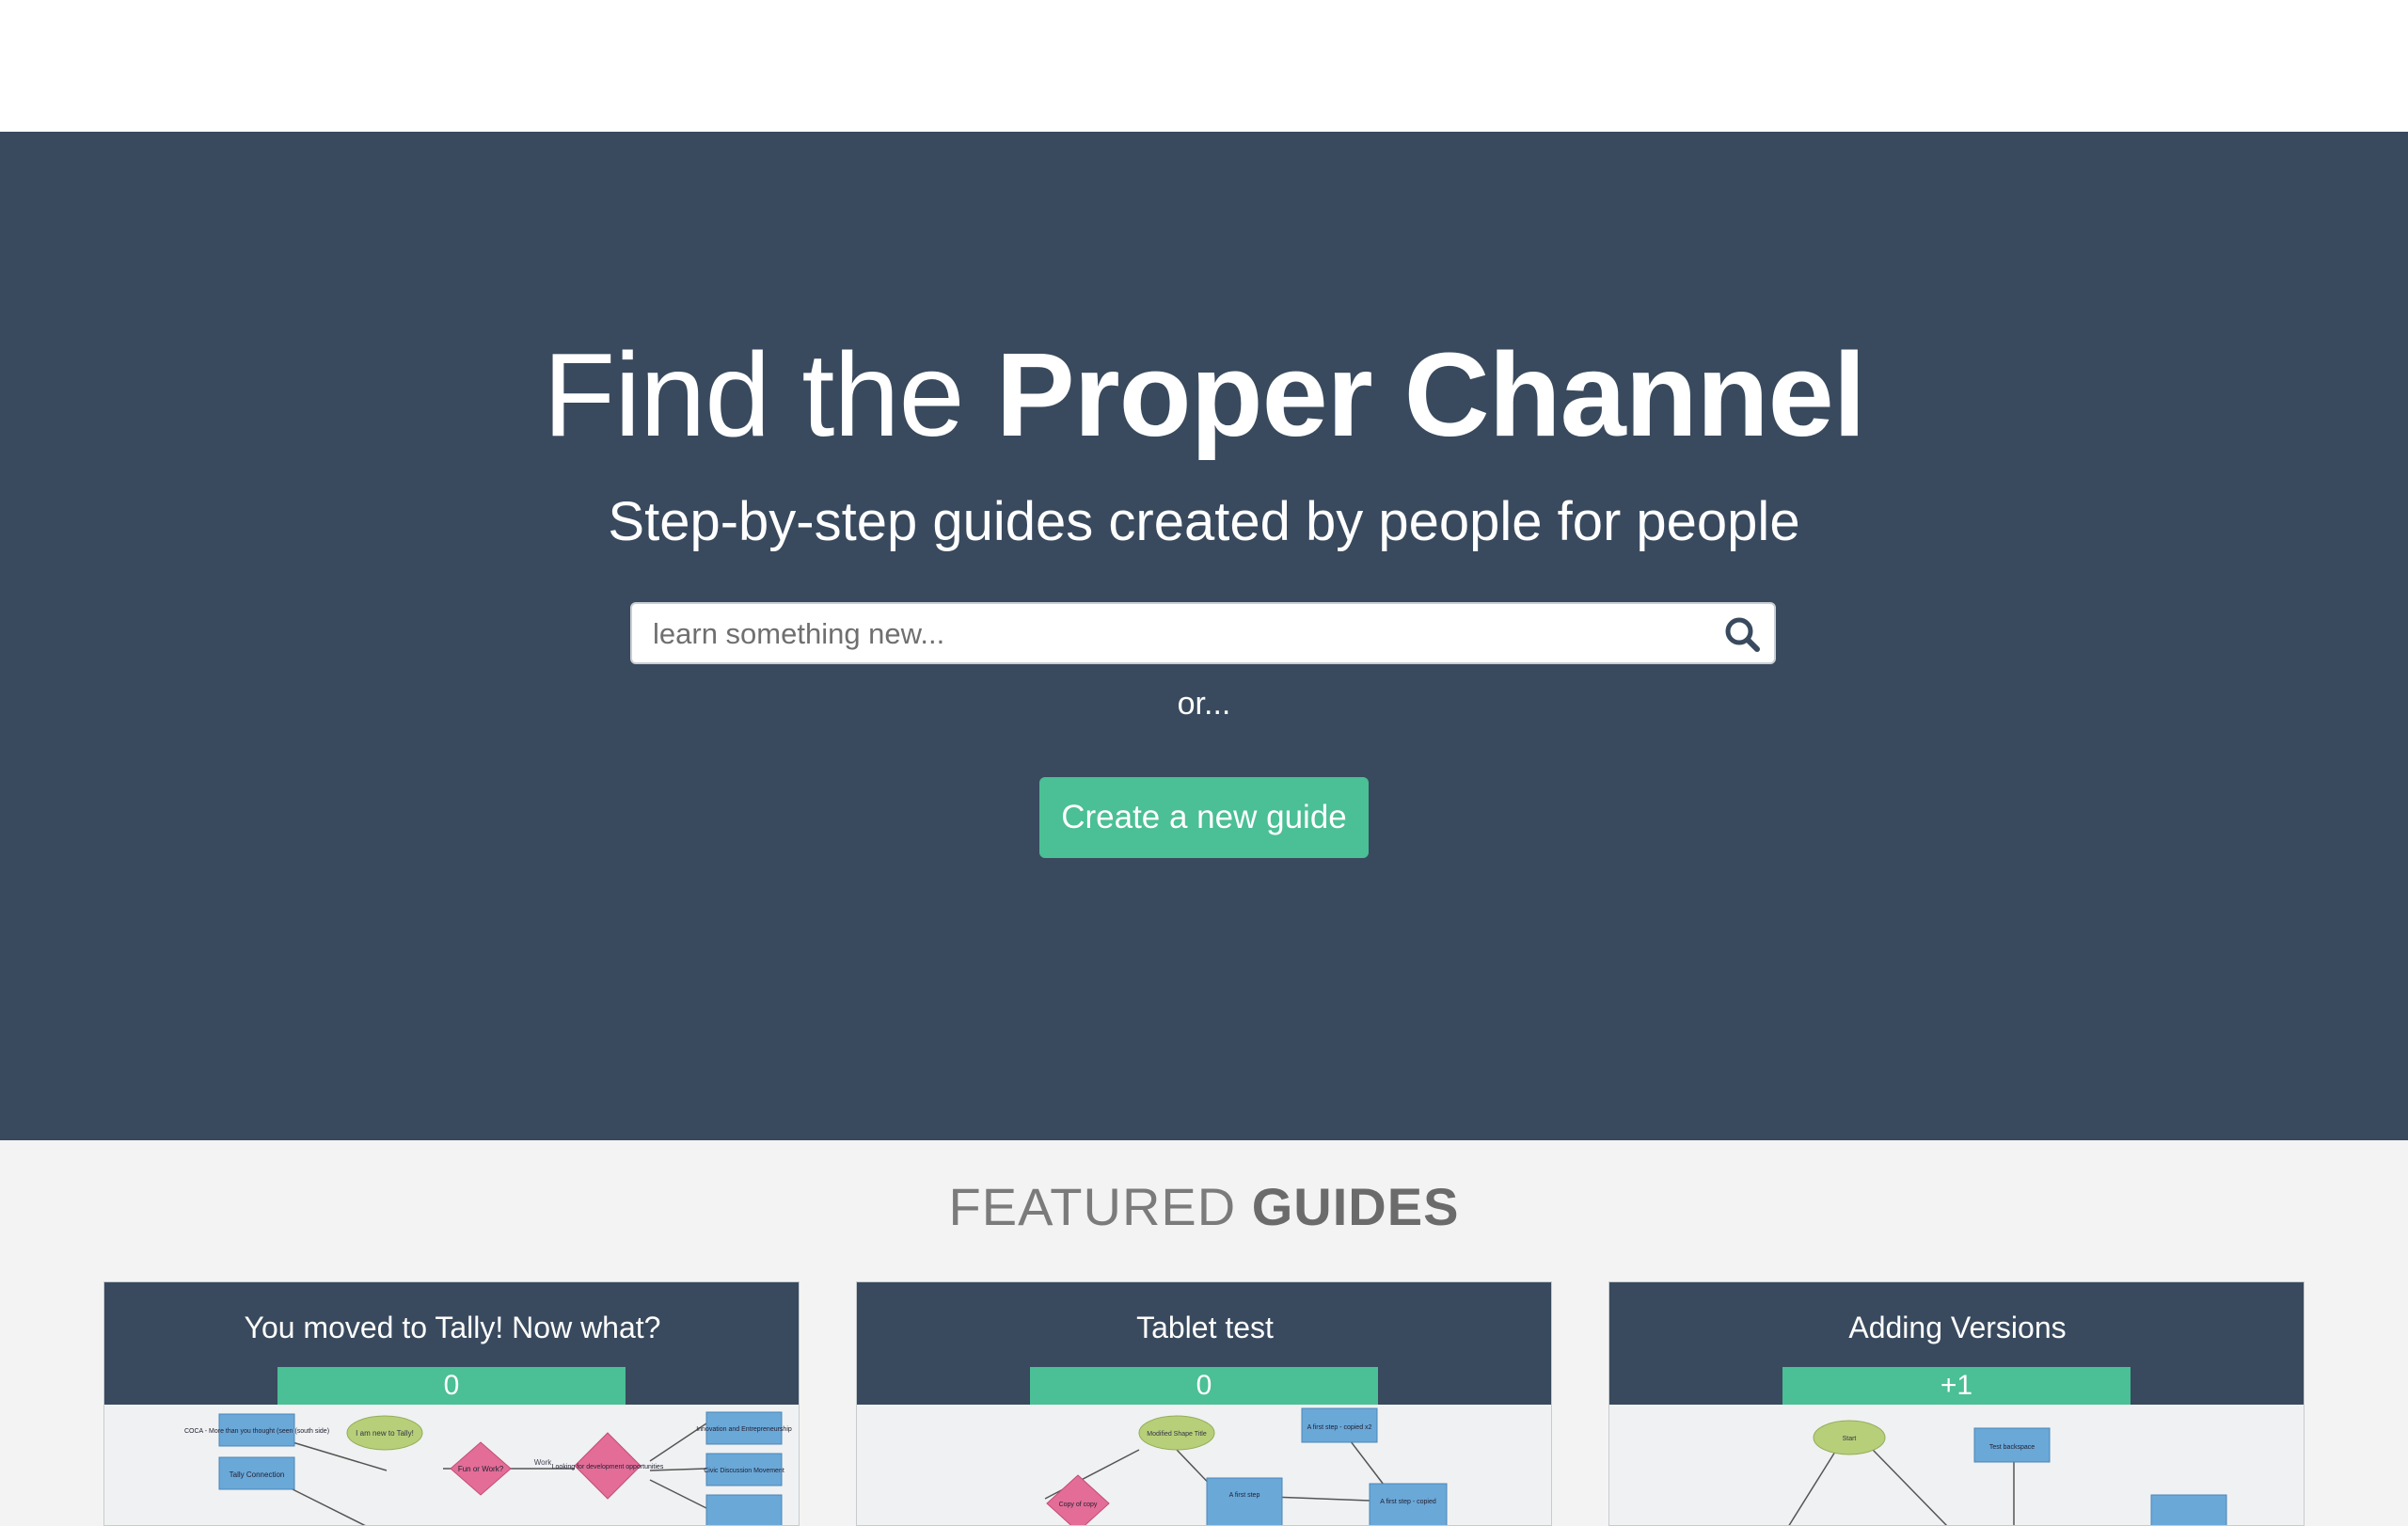 The width and height of the screenshot is (2408, 1526). What do you see at coordinates (1956, 1327) in the screenshot?
I see `guide-title: Adding Versions` at bounding box center [1956, 1327].